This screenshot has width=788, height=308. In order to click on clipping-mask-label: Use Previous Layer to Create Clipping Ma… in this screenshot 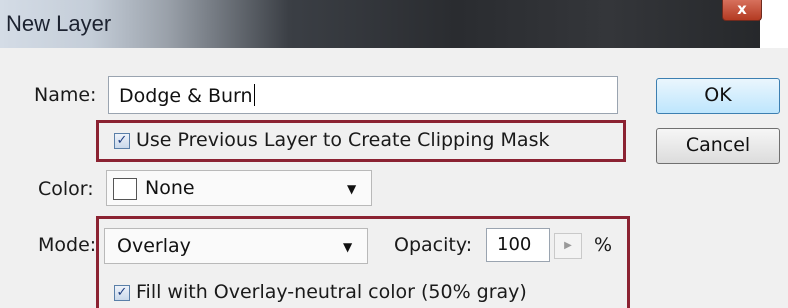, I will do `click(342, 140)`.